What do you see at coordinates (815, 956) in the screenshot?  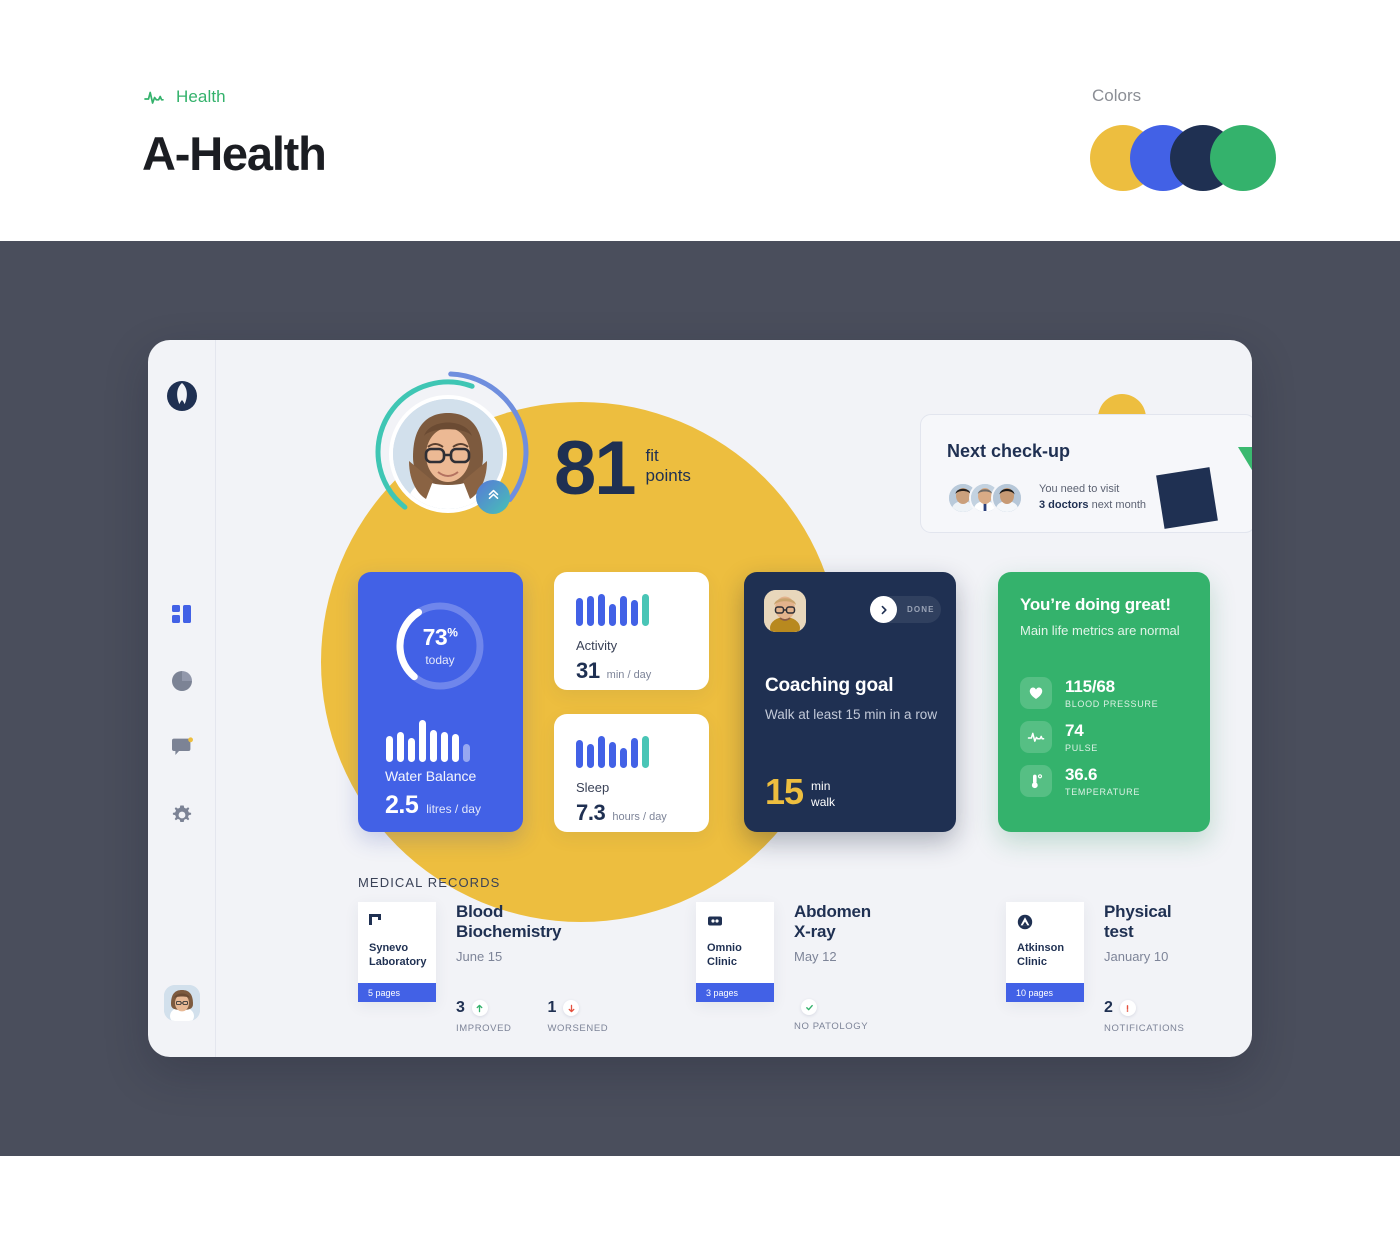 I see `record-date: May 12` at bounding box center [815, 956].